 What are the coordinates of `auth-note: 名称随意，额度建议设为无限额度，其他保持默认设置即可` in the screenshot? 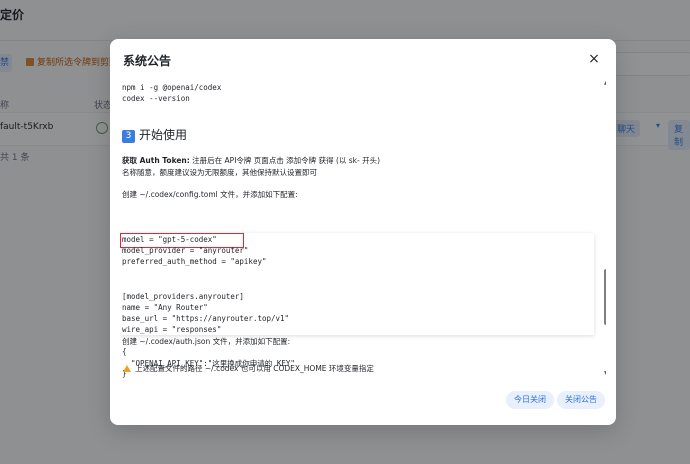 It's located at (219, 172).